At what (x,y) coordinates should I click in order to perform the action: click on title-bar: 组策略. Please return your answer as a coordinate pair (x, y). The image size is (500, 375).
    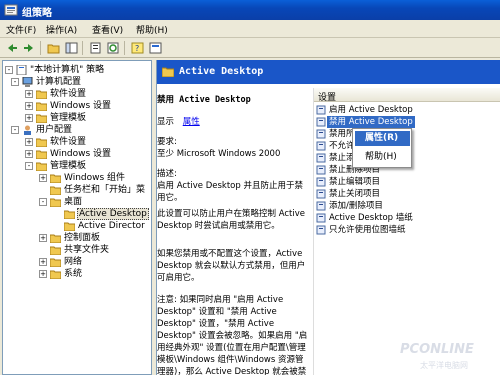
    Looking at the image, I should click on (250, 10).